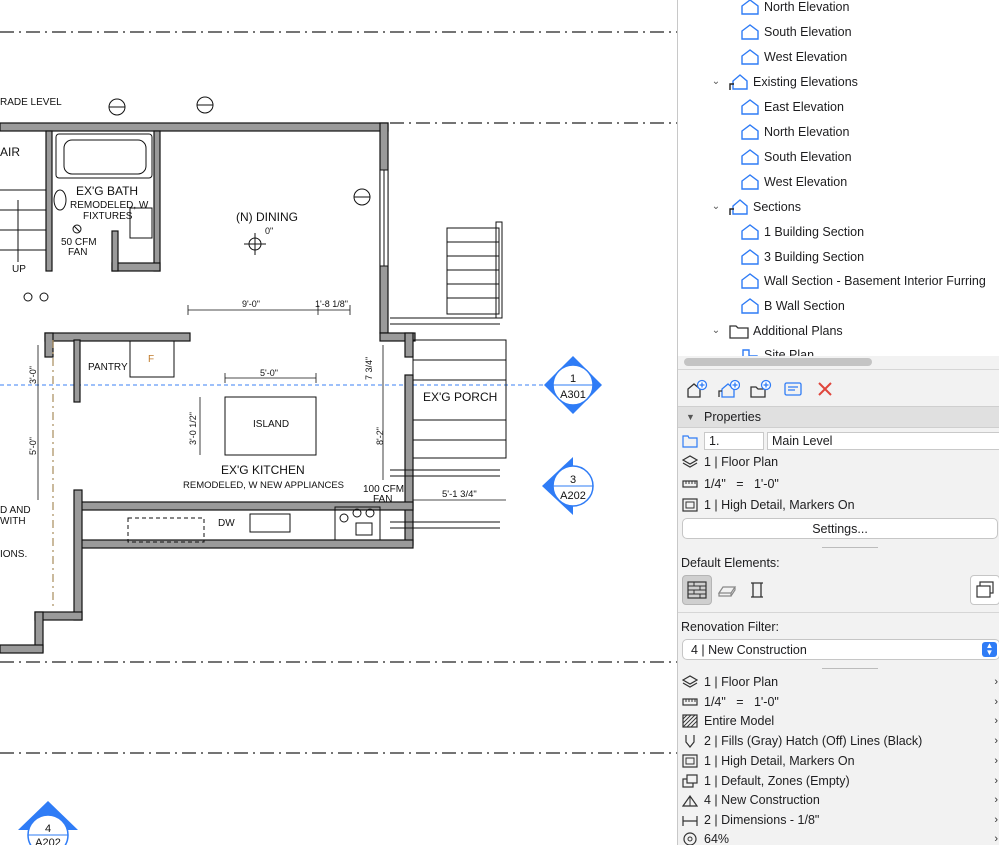 This screenshot has width=999, height=845. What do you see at coordinates (863, 280) in the screenshot?
I see `tree-item-wall-section-basement: Wall Section - Basement Interior Furring` at bounding box center [863, 280].